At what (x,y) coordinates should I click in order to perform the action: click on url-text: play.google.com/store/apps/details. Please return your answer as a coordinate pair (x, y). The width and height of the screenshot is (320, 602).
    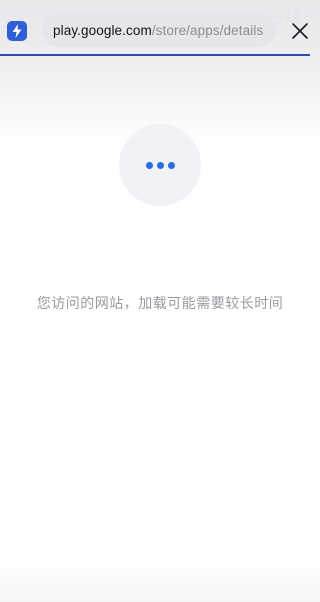
    Looking at the image, I should click on (152, 30).